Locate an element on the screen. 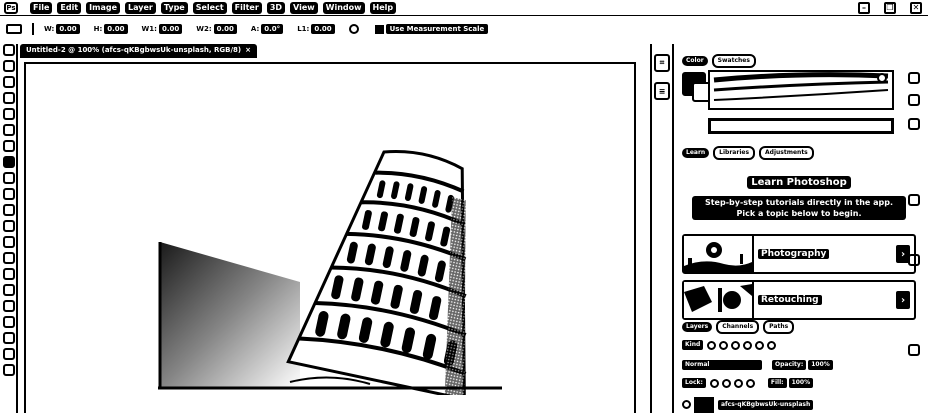  menu-select: Select is located at coordinates (209, 7).